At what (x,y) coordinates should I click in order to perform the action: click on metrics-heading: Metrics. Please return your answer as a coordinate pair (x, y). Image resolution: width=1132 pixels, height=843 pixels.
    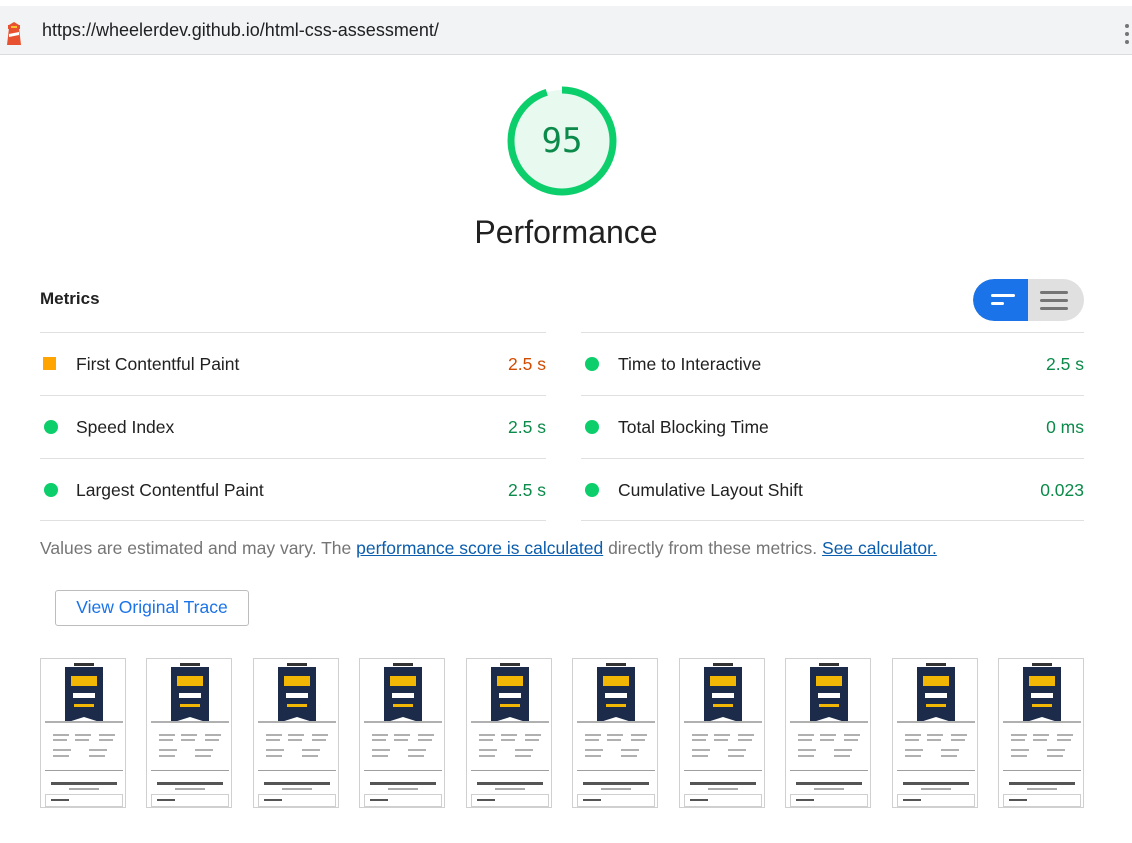
    Looking at the image, I should click on (70, 298).